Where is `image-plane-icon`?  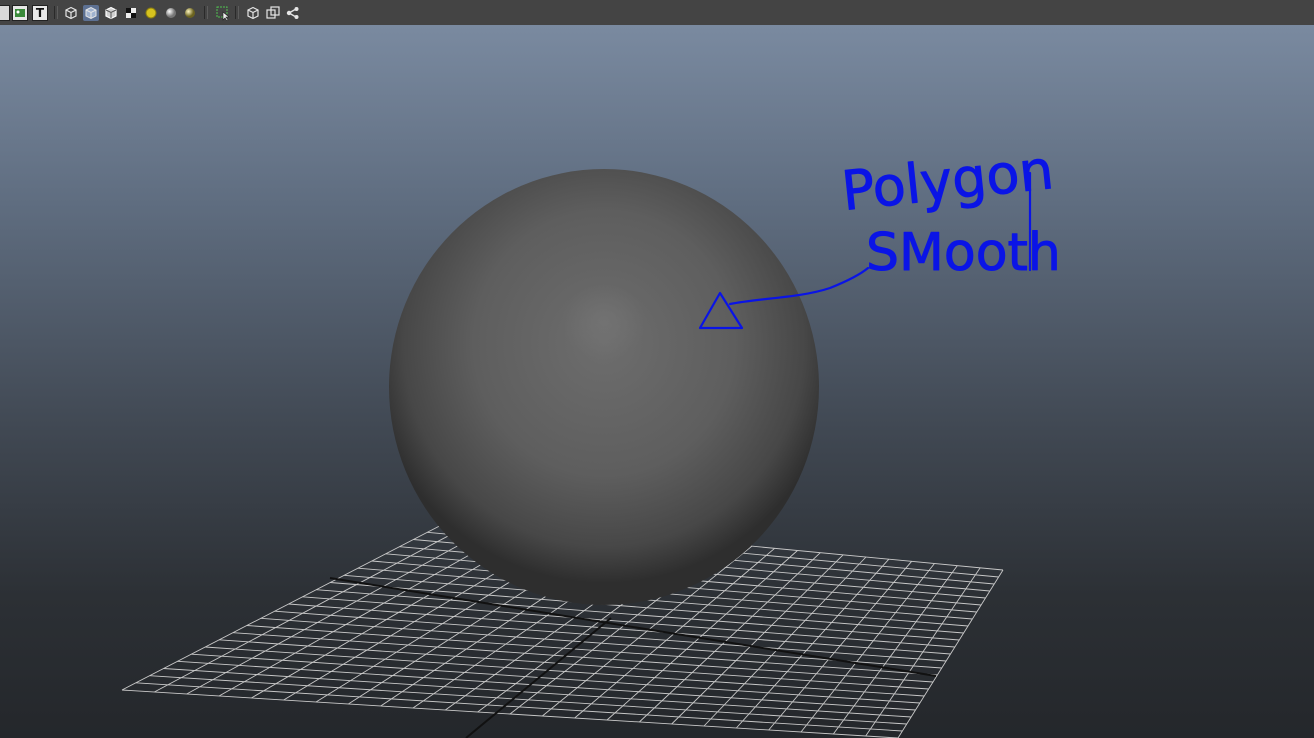
image-plane-icon is located at coordinates (20, 13).